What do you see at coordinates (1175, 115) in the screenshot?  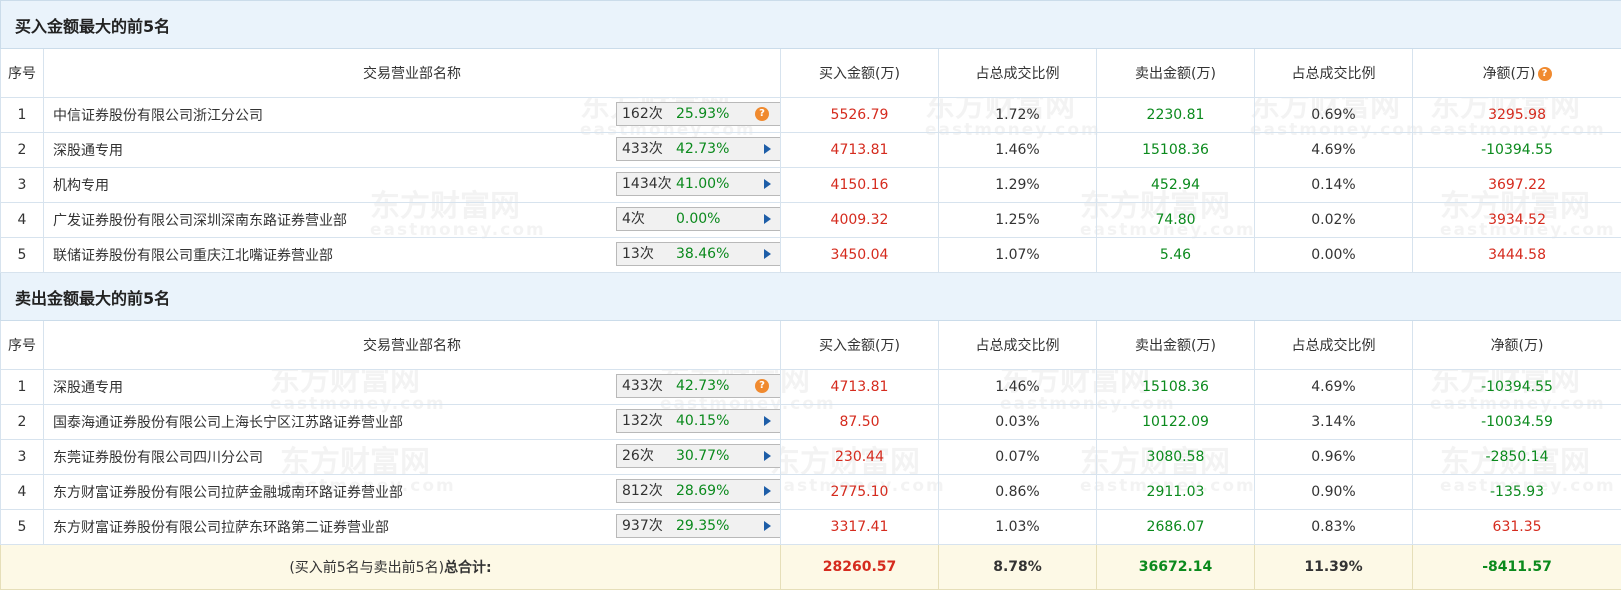 I see `sell-amount: 2230.81` at bounding box center [1175, 115].